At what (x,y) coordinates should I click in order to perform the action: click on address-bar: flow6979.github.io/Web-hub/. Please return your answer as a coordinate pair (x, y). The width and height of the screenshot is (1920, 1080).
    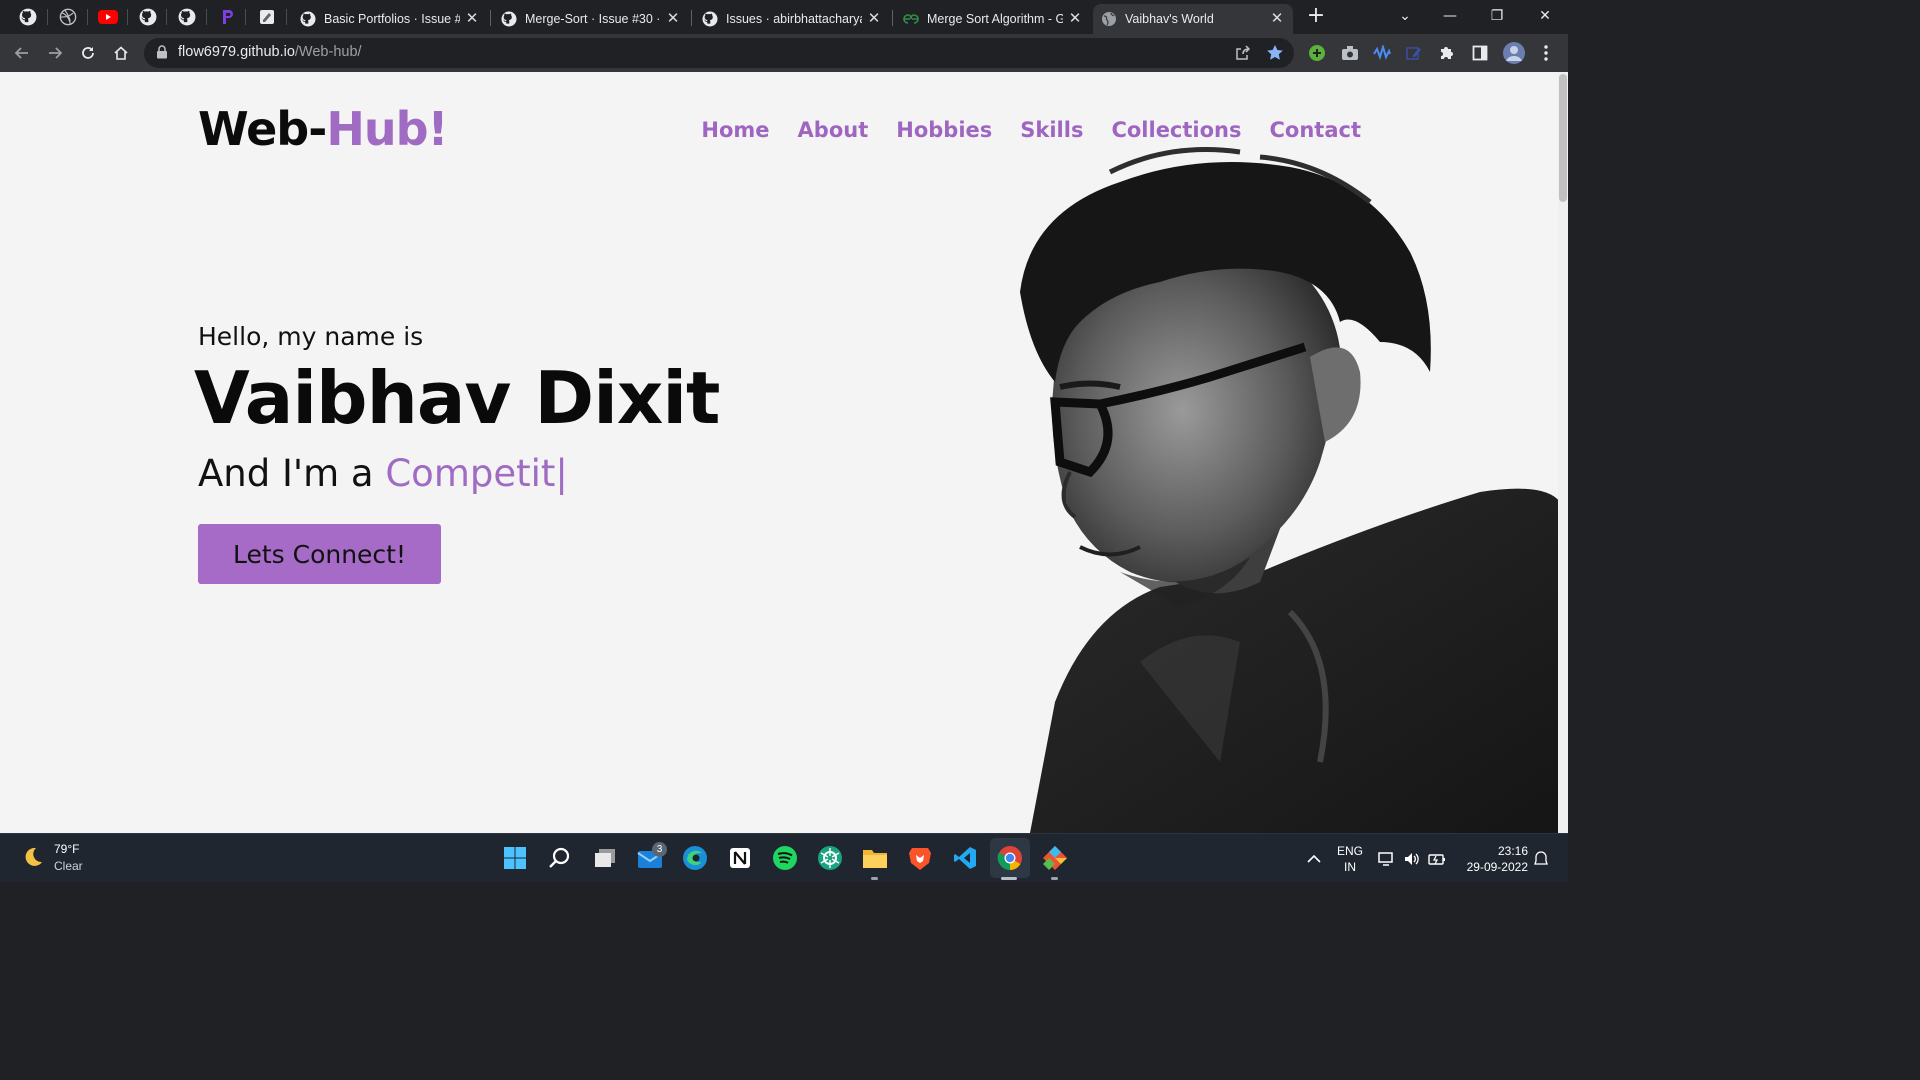
    Looking at the image, I should click on (719, 53).